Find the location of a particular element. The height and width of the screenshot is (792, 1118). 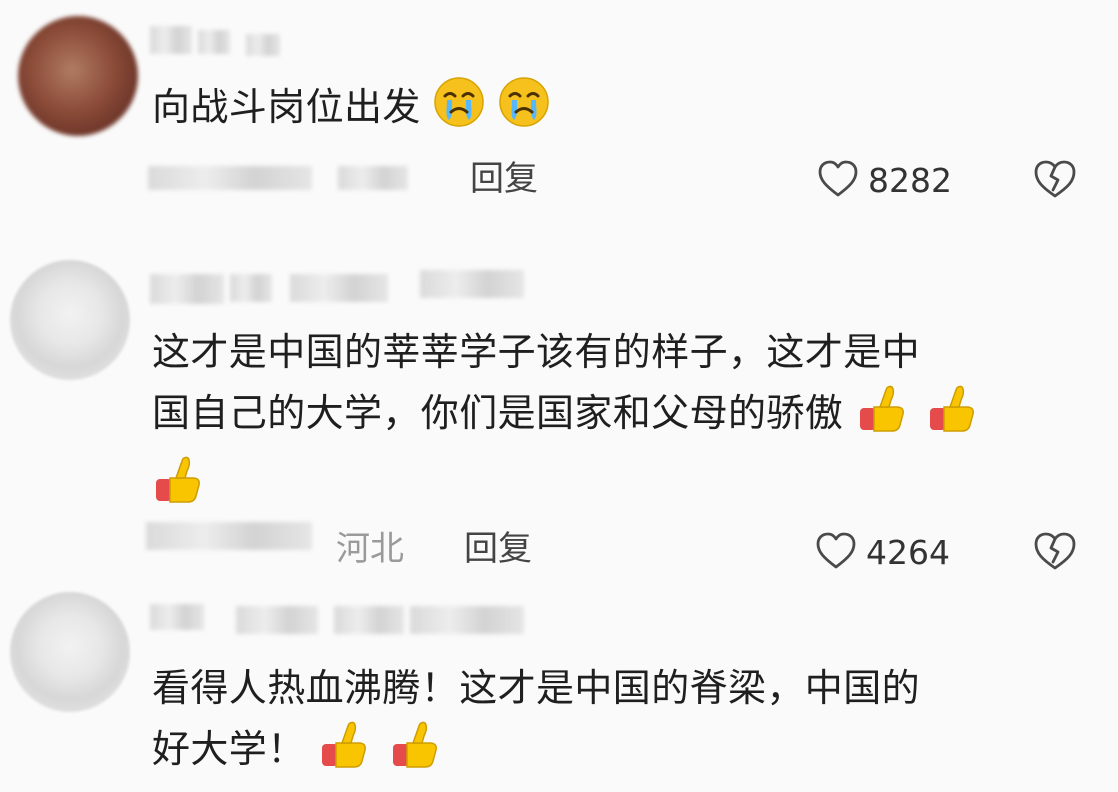

comment-text-line-2: 好大学！ is located at coordinates (536, 751).